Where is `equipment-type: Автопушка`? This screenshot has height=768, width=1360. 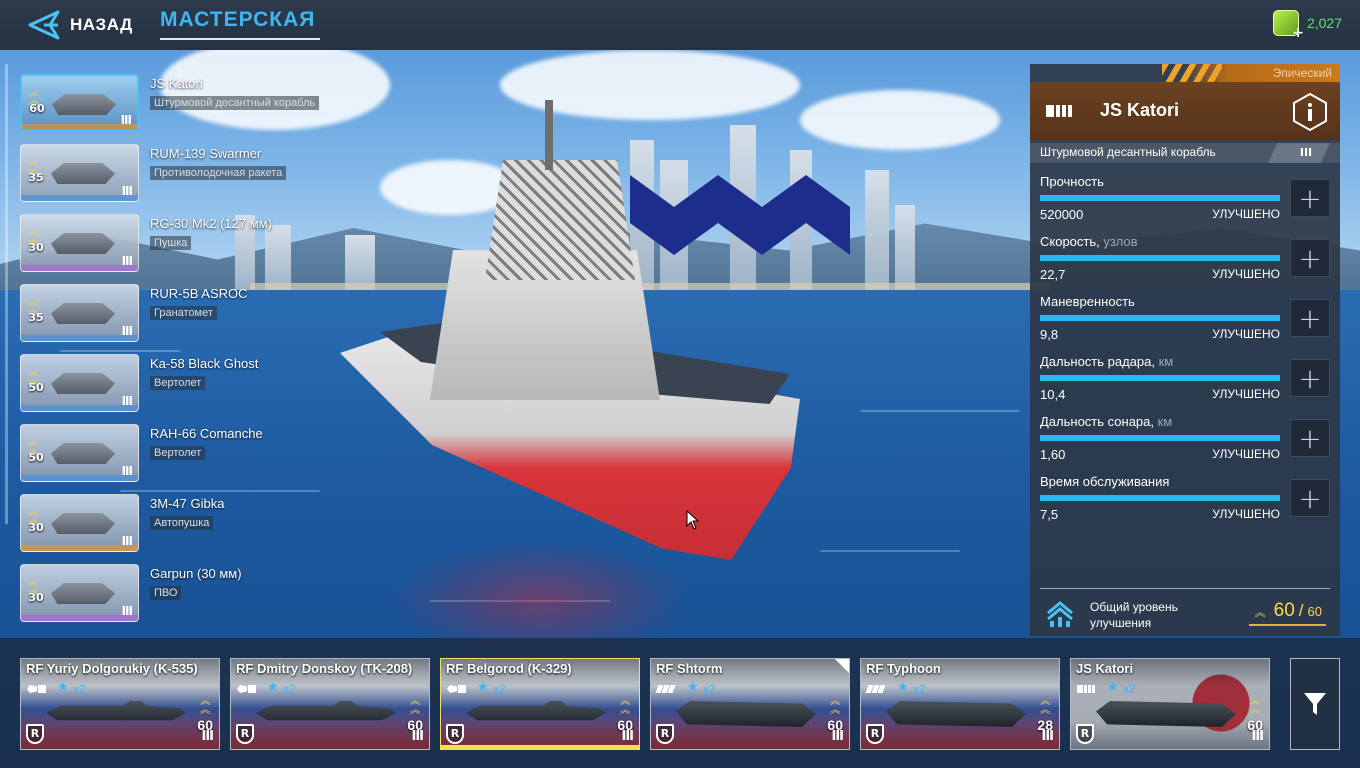 equipment-type: Автопушка is located at coordinates (182, 523).